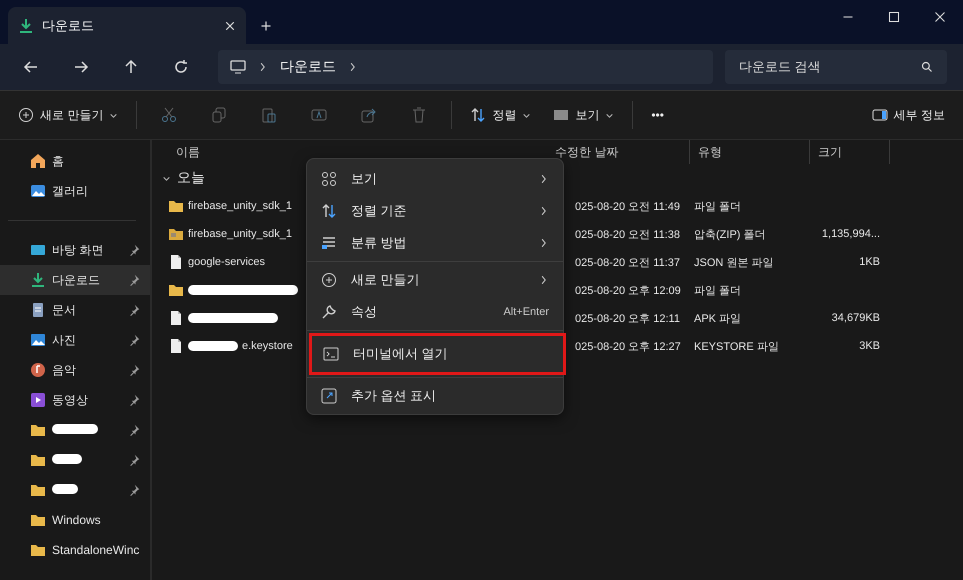 This screenshot has width=963, height=580. I want to click on sidebar-item: 사진, so click(75, 340).